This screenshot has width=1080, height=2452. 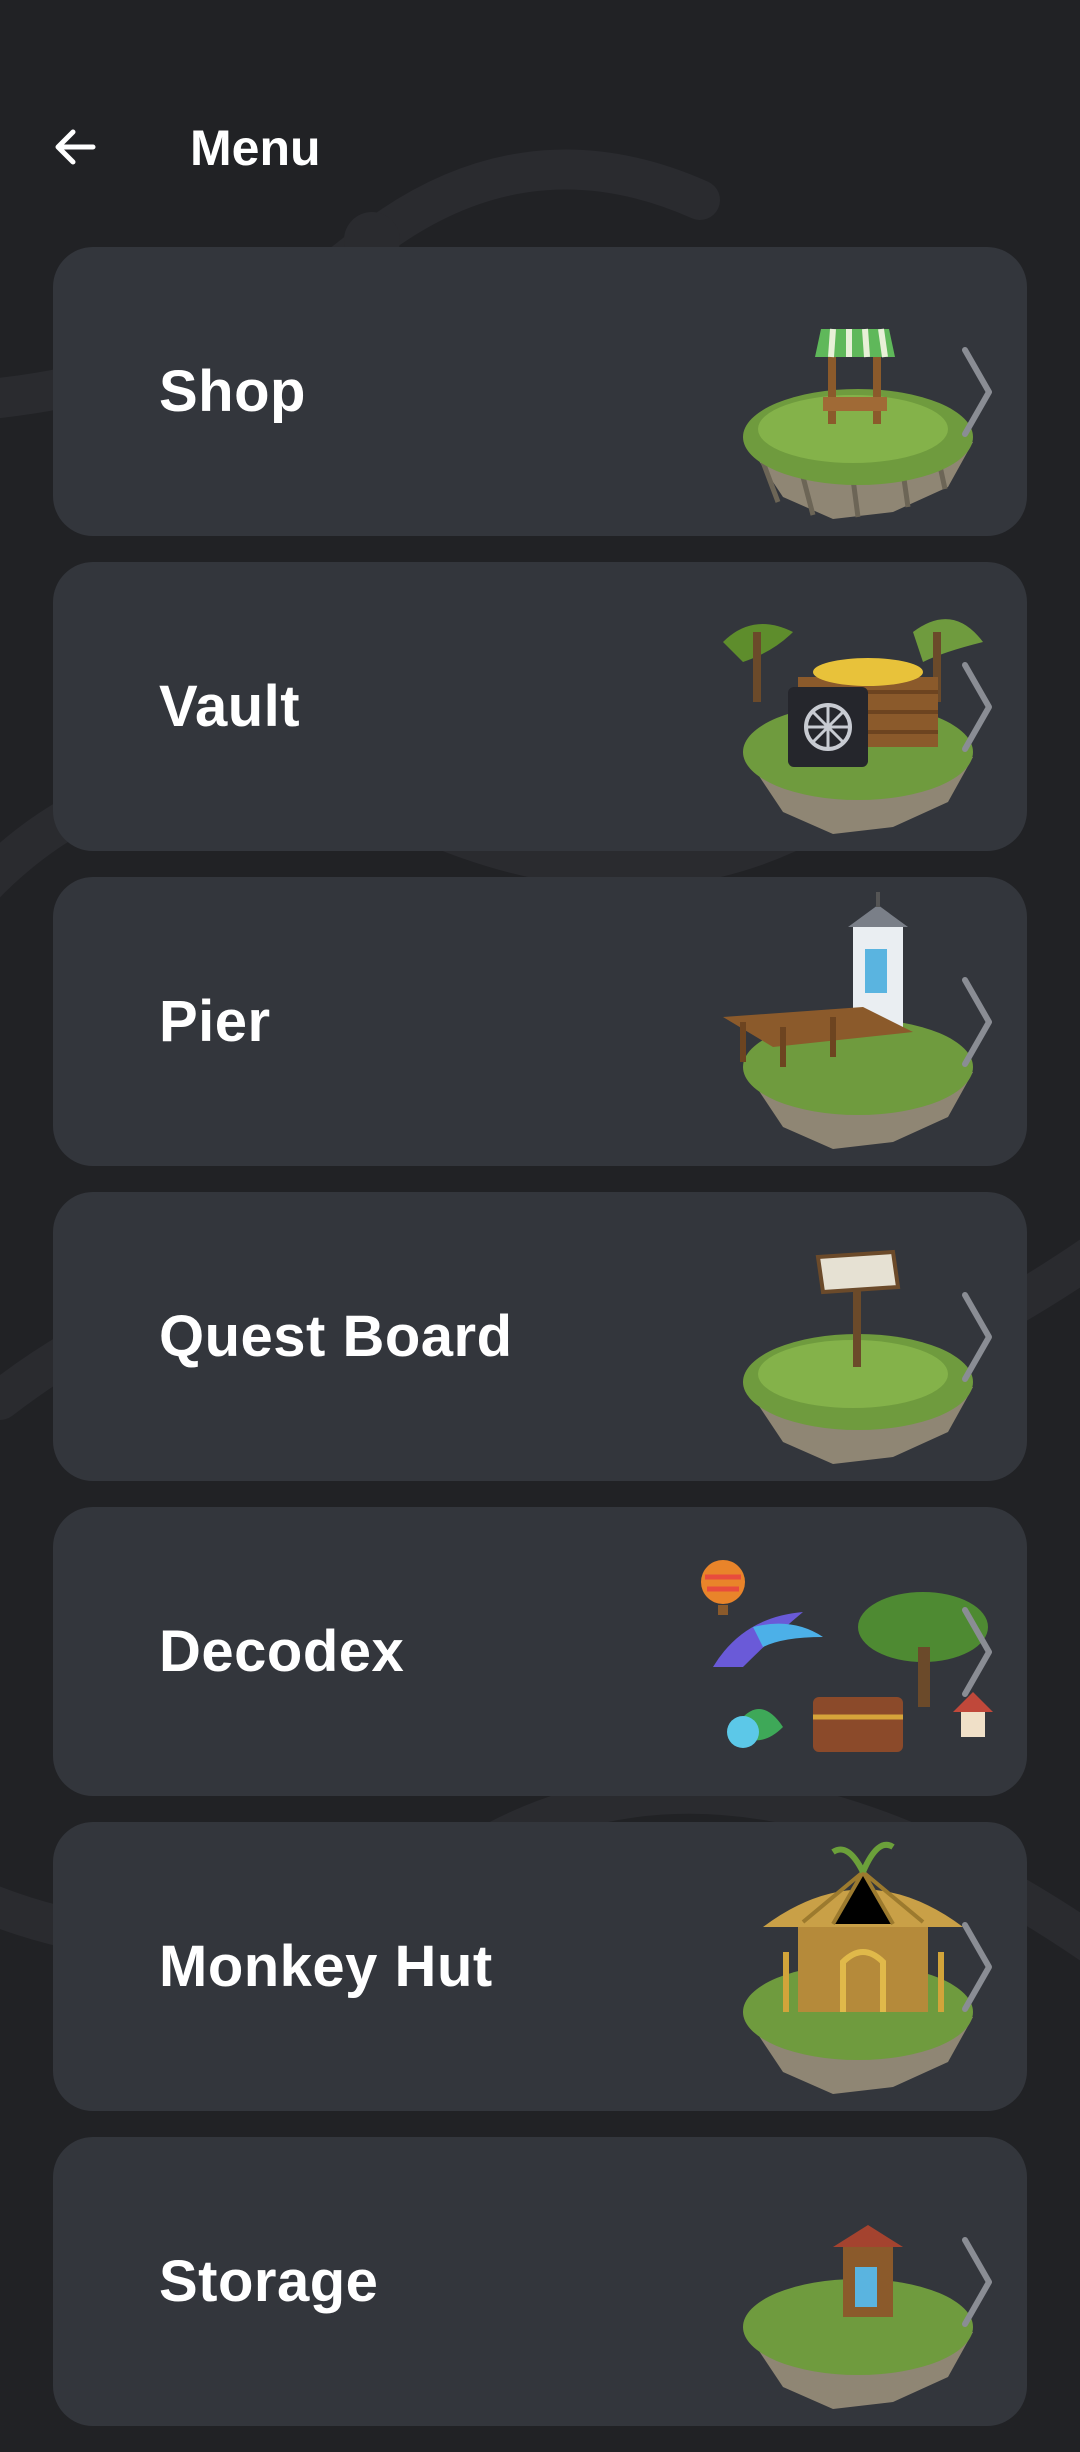 What do you see at coordinates (255, 148) in the screenshot?
I see `page-title: Menu` at bounding box center [255, 148].